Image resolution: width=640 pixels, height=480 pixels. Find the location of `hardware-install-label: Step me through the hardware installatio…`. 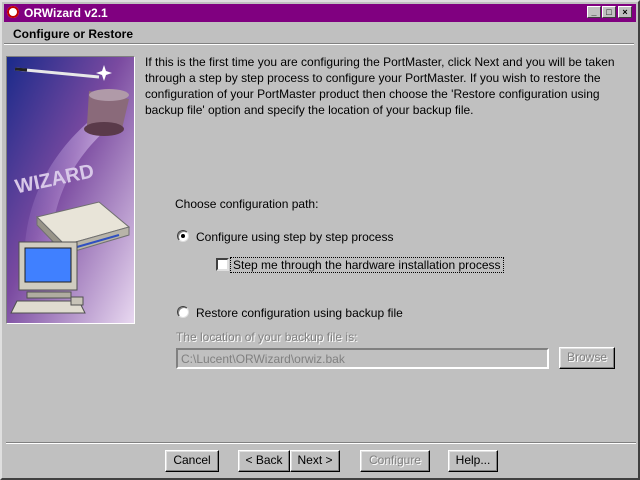

hardware-install-label: Step me through the hardware installatio… is located at coordinates (367, 265).